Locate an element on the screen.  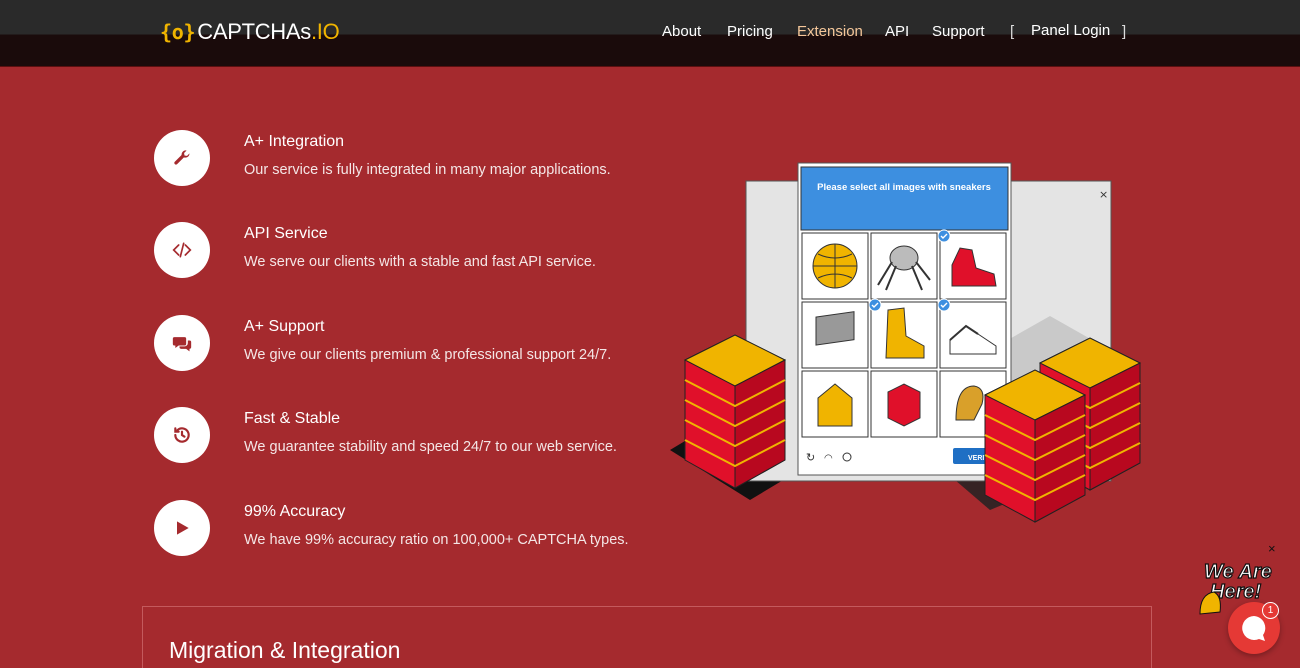
chat-bubble-icon is located at coordinates (1254, 628).